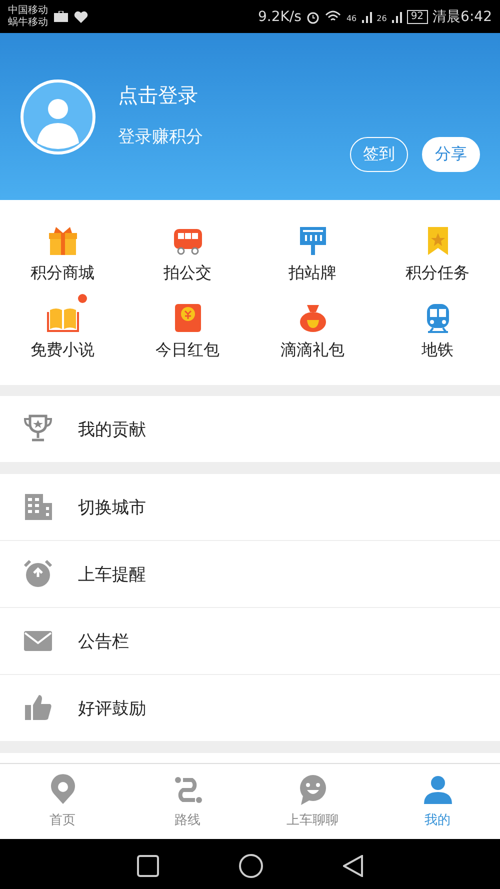 The width and height of the screenshot is (500, 889). Describe the element at coordinates (187, 801) in the screenshot. I see `nav-tab: 路线` at that location.